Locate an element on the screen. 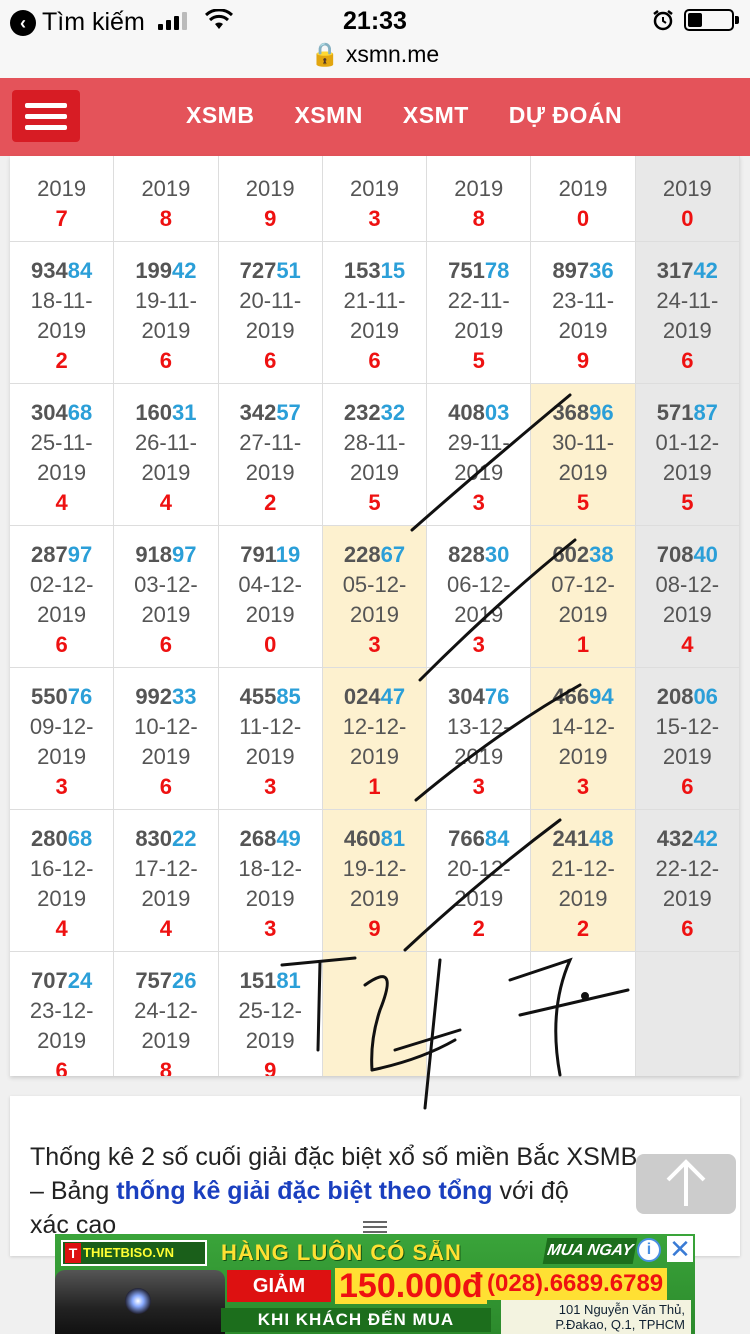 This screenshot has width=750, height=1334. nav-xsmb: XSMB is located at coordinates (220, 115).